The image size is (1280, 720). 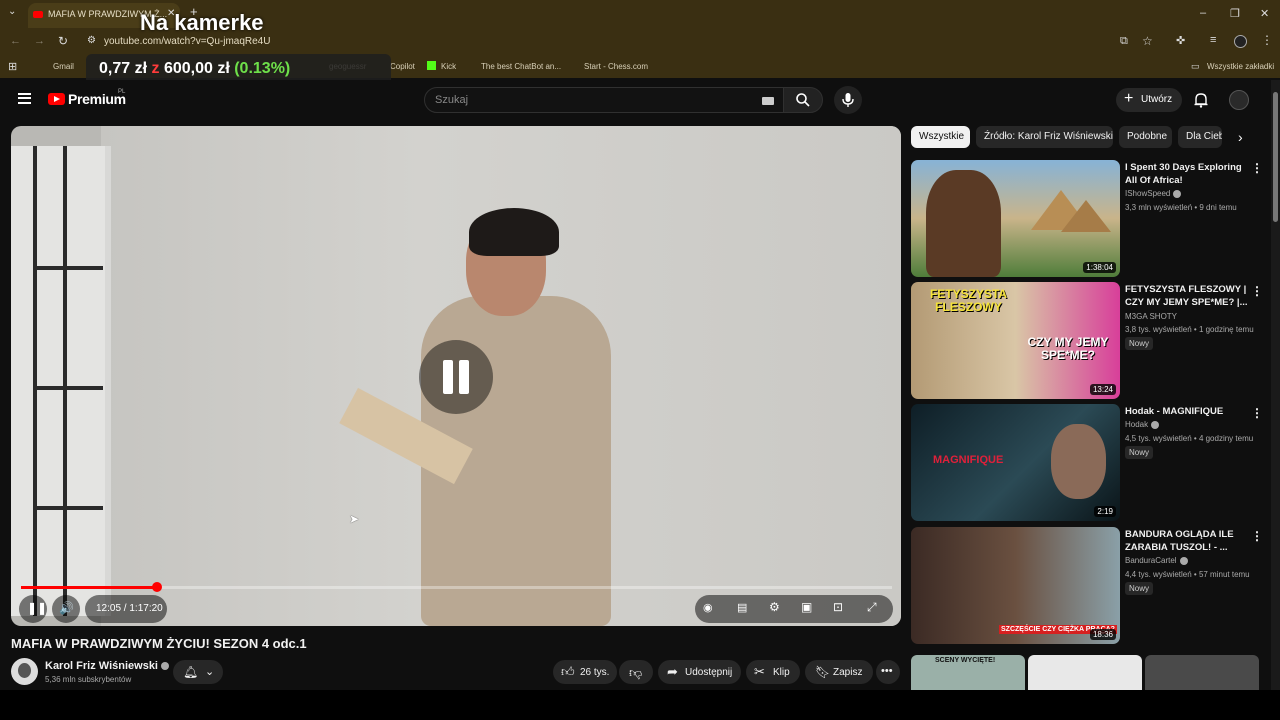 I want to click on short-thumbnail: SCENY WYCIĘTE!, so click(x=968, y=672).